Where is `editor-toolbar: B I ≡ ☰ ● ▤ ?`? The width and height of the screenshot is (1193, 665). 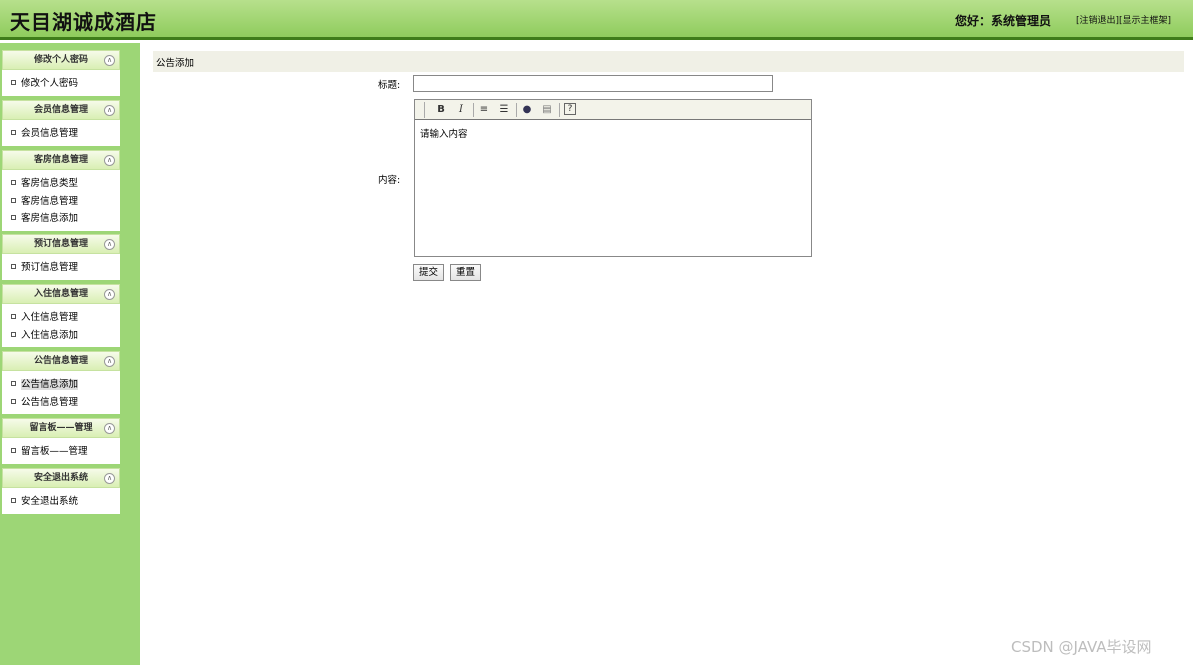
editor-toolbar: B I ≡ ☰ ● ▤ ? is located at coordinates (613, 110).